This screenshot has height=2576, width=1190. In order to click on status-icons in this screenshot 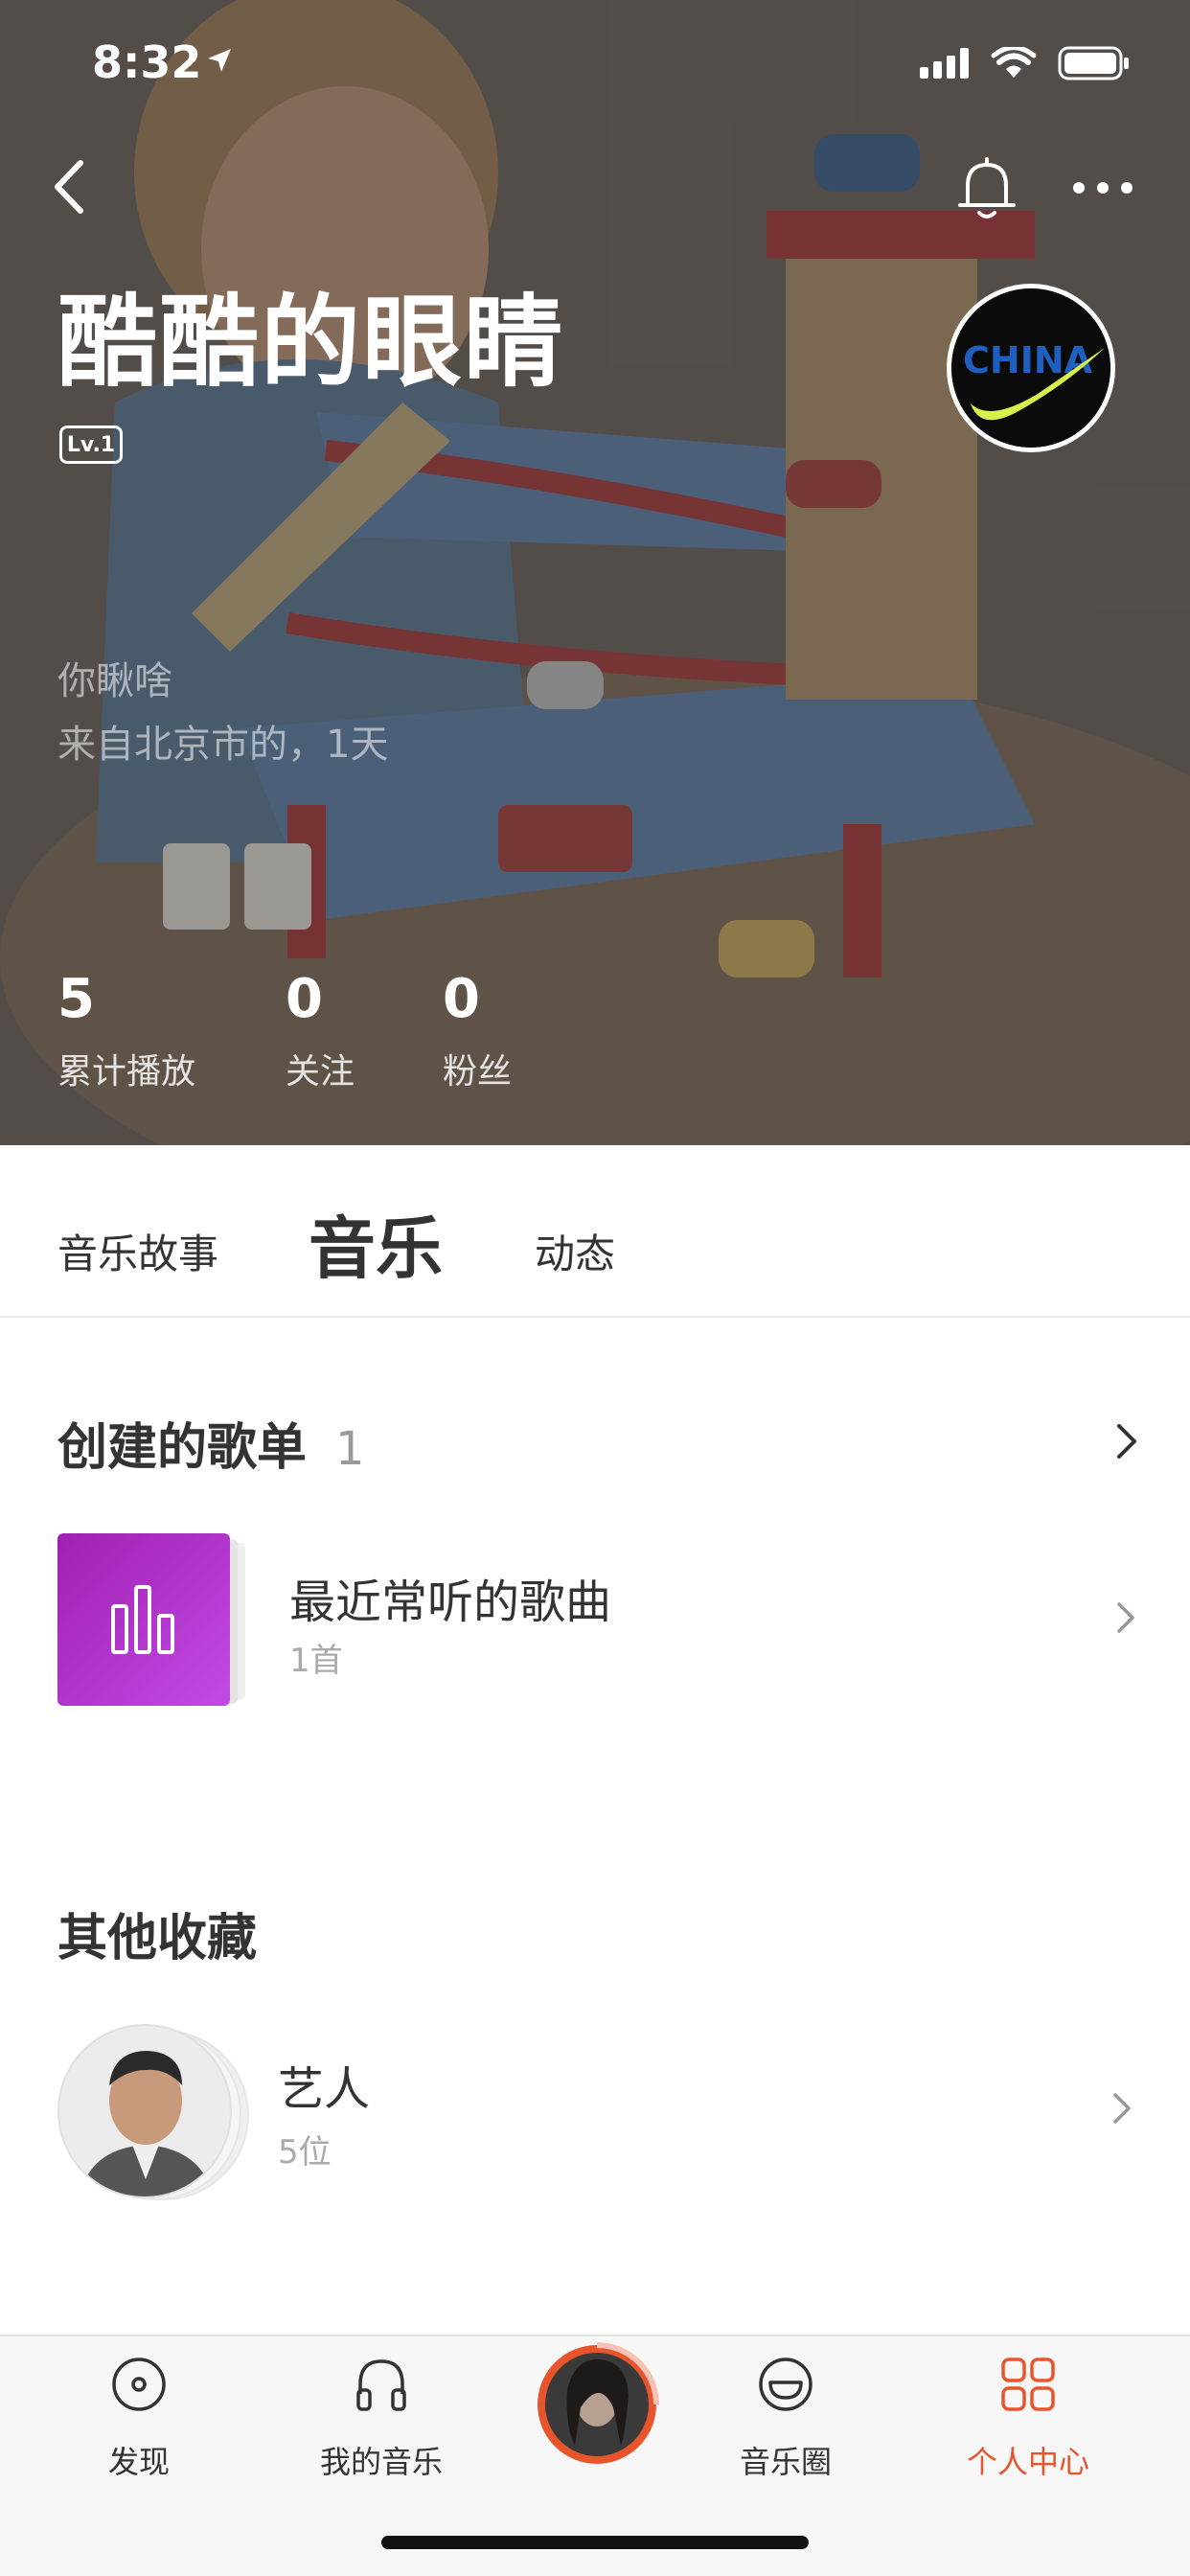, I will do `click(1026, 63)`.